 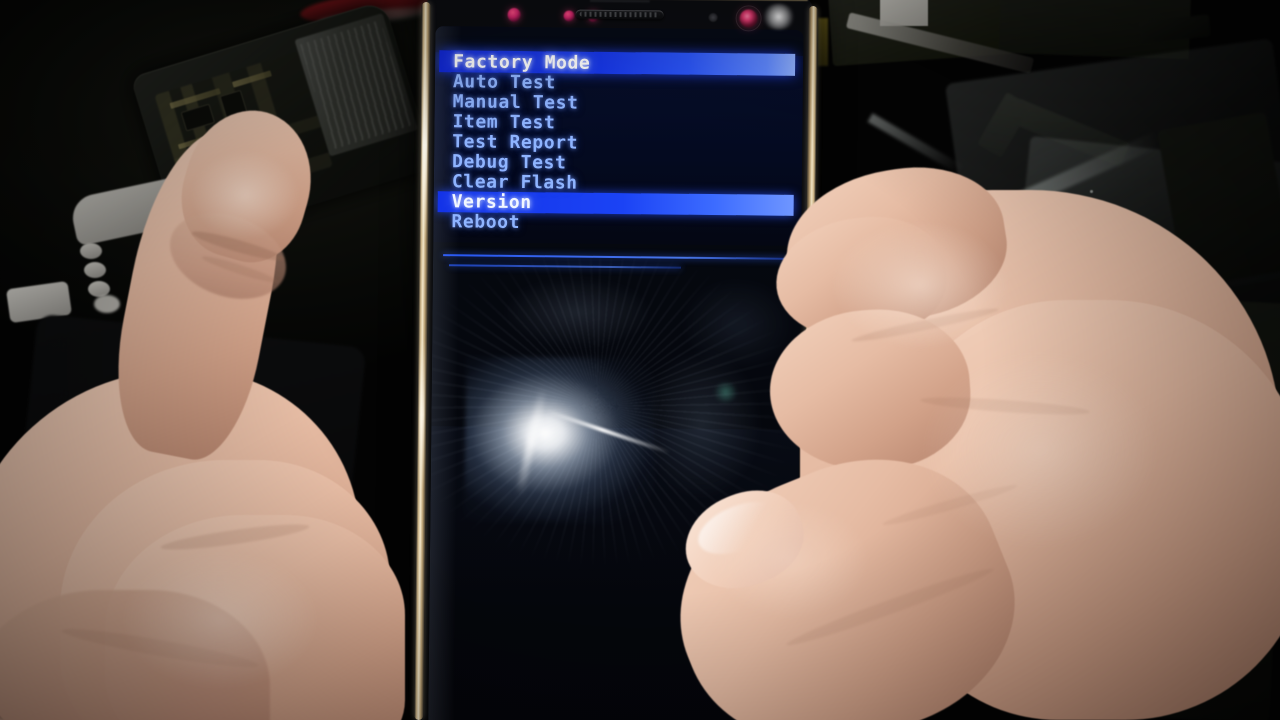 I want to click on earpiece-speaker-grille, so click(x=619, y=14).